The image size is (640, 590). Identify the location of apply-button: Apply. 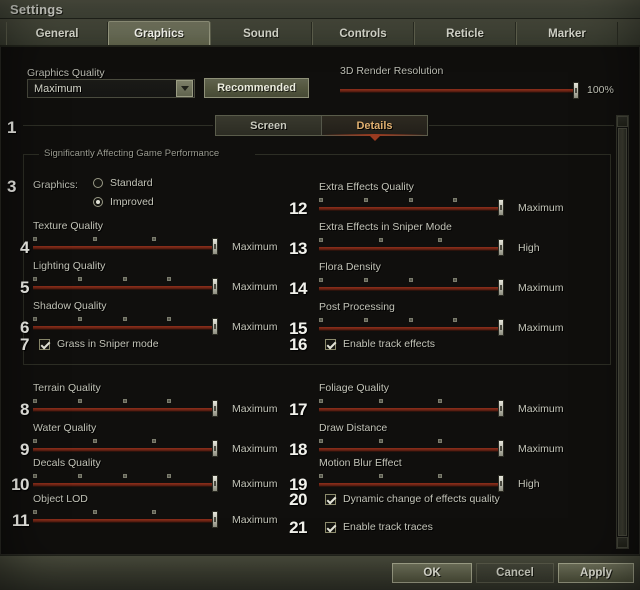
(596, 573).